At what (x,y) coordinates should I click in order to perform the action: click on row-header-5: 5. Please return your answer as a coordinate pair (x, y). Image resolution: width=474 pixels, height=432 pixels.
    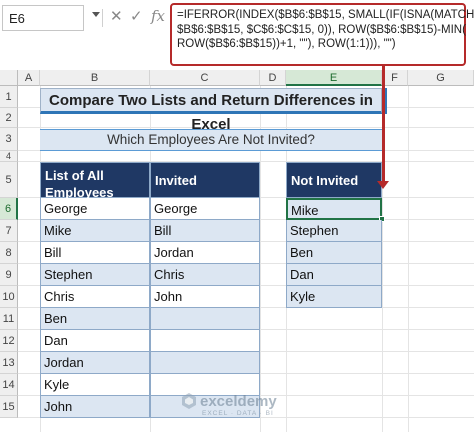
    Looking at the image, I should click on (9, 180).